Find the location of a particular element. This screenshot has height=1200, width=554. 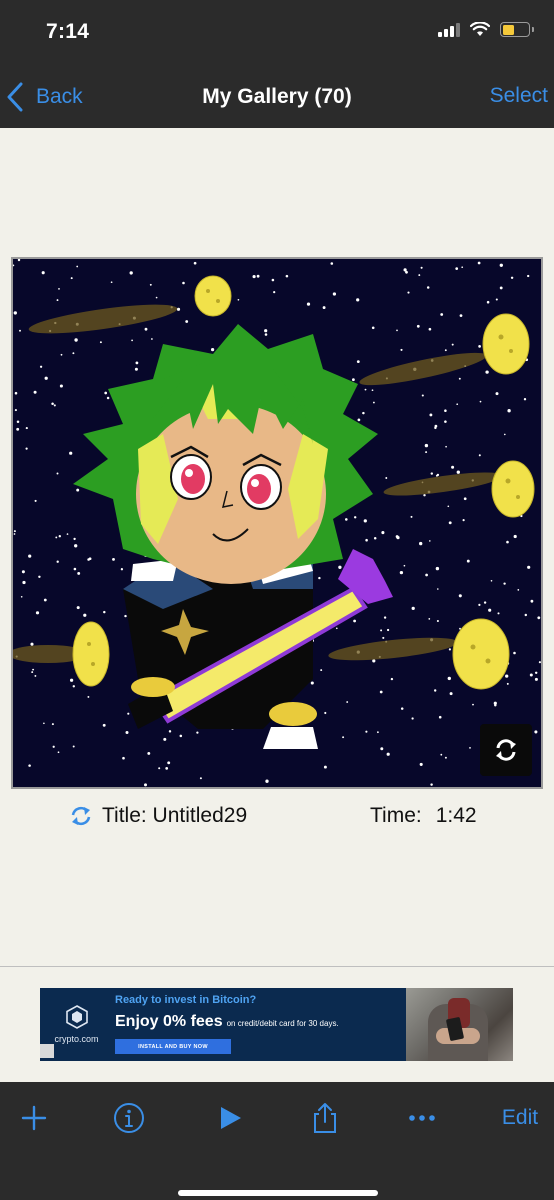

share-icon is located at coordinates (325, 1118).